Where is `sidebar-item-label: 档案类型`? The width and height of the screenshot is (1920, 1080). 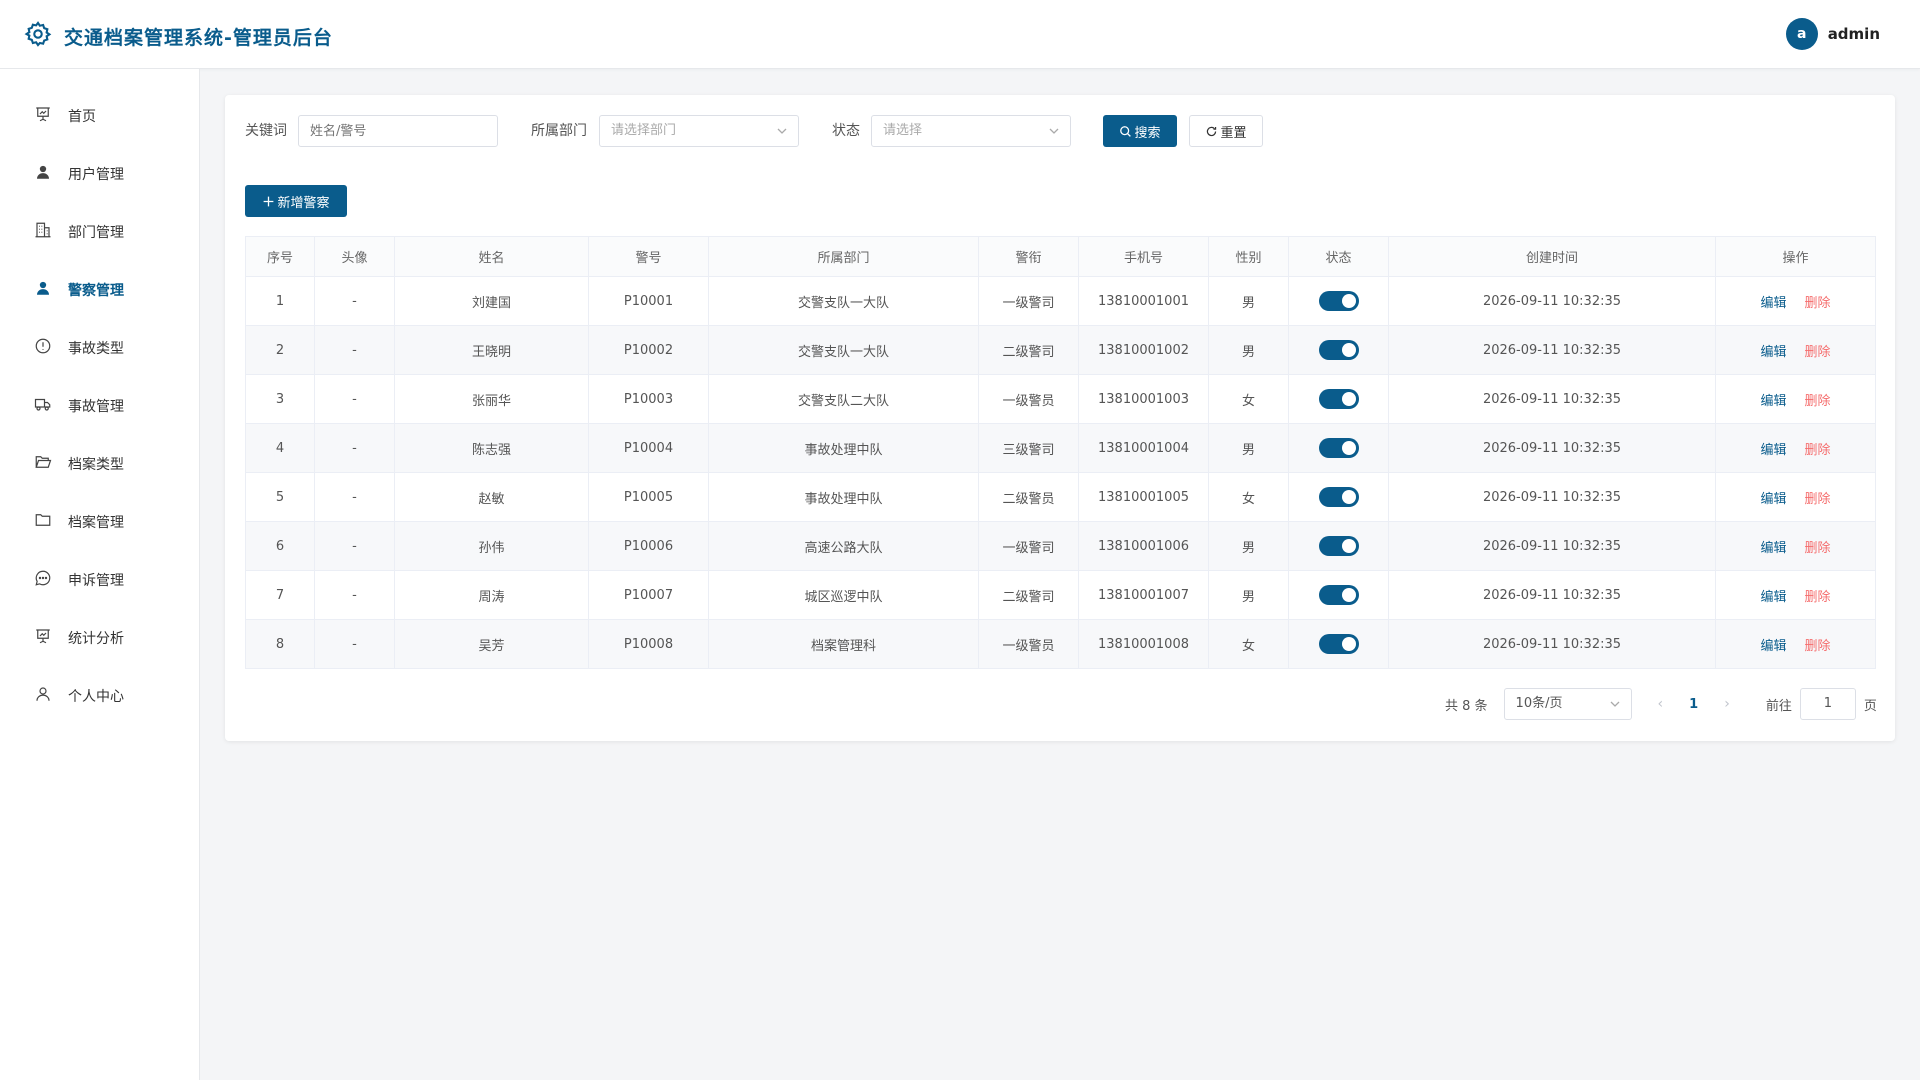 sidebar-item-label: 档案类型 is located at coordinates (96, 465).